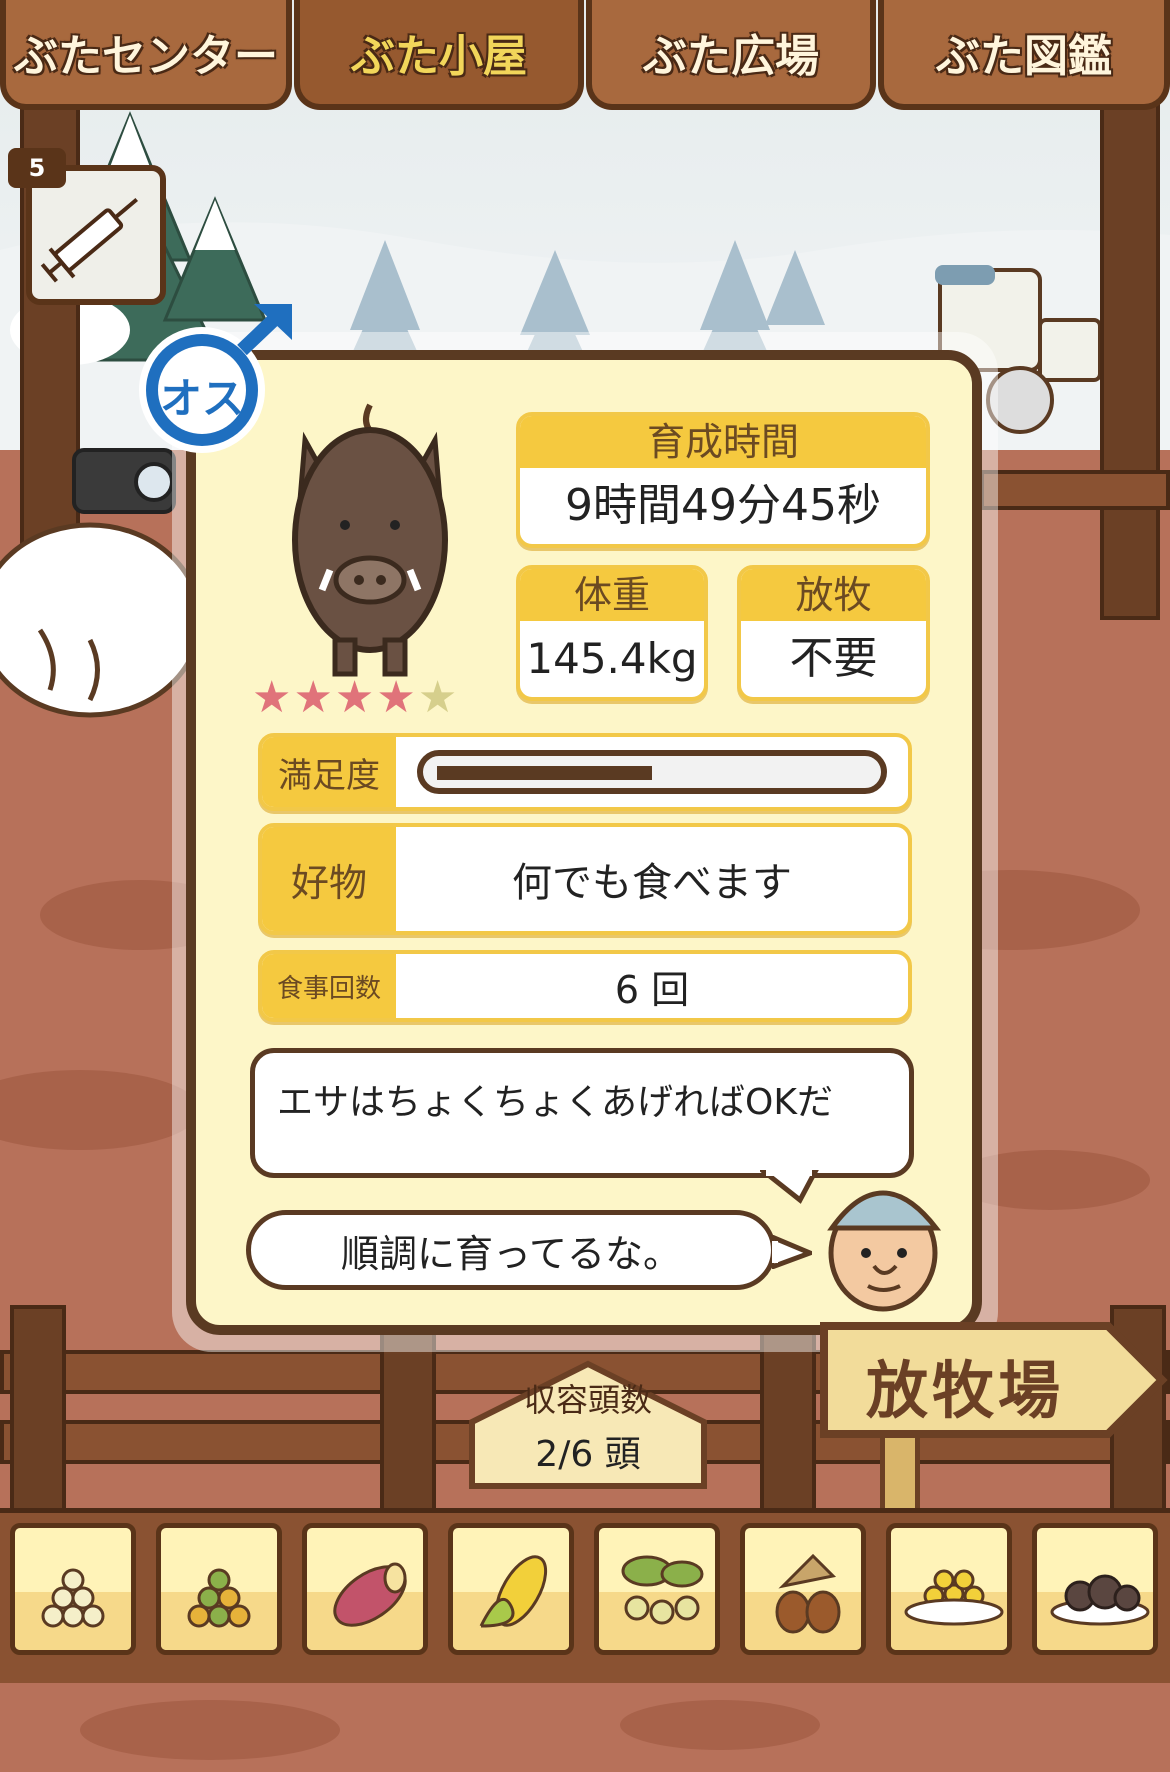  Describe the element at coordinates (201, 398) in the screenshot. I see `gender-label: オス` at that location.